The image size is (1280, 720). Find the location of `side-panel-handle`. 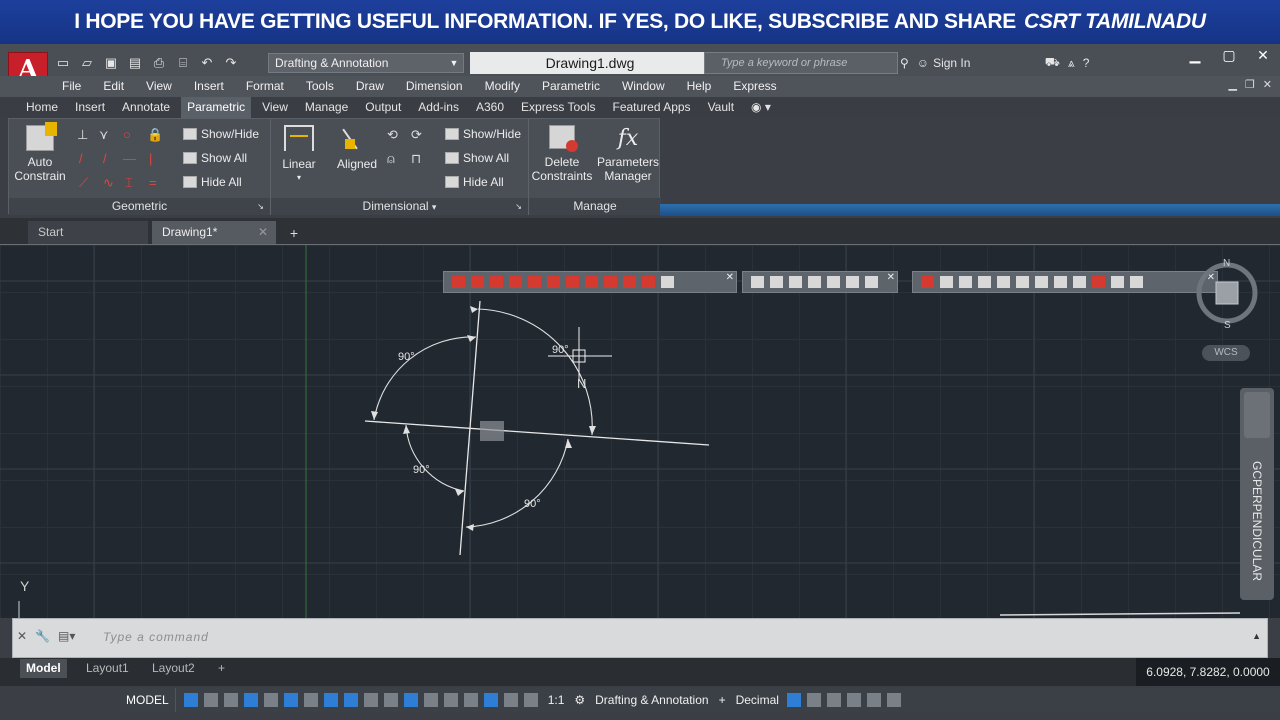

side-panel-handle is located at coordinates (1257, 415).